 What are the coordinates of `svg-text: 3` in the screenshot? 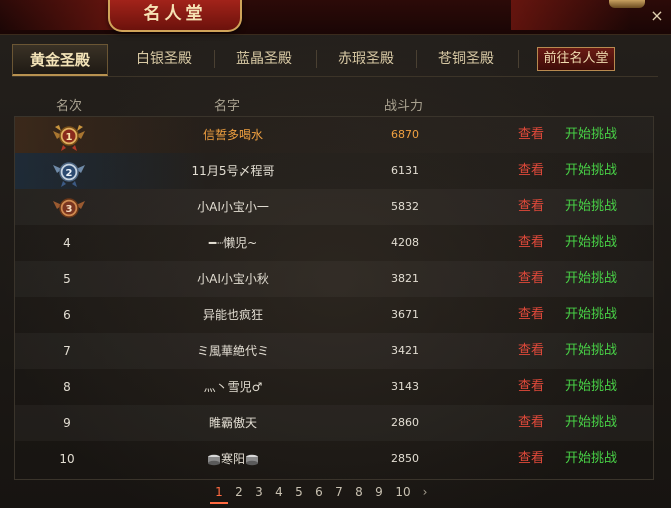 It's located at (69, 209).